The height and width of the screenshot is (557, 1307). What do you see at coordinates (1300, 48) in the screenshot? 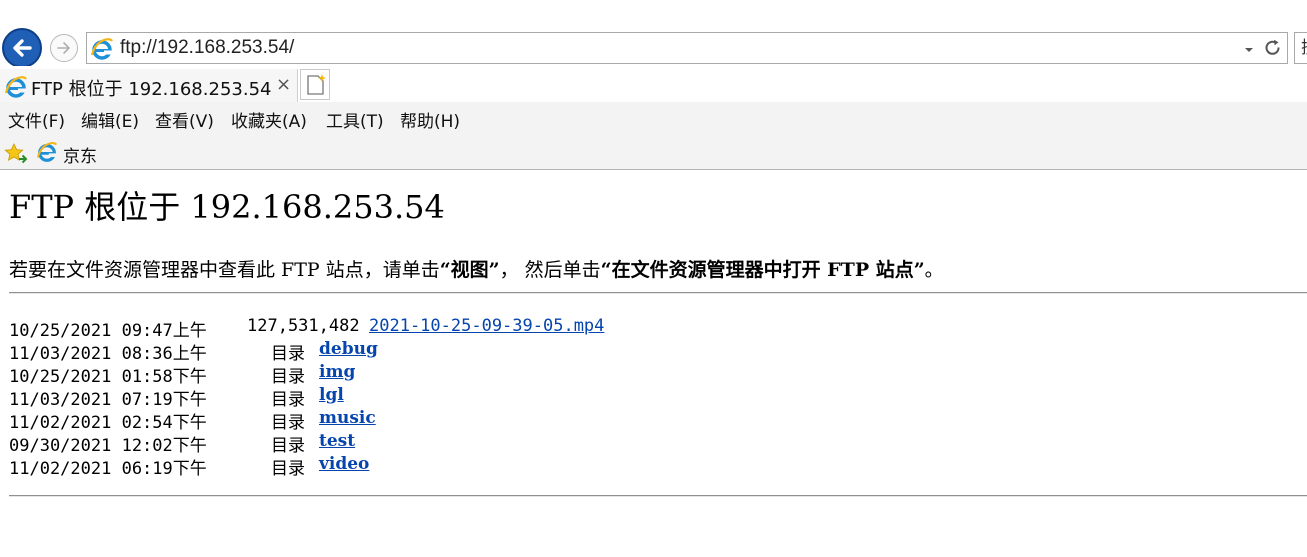
I see `search-box: 搜` at bounding box center [1300, 48].